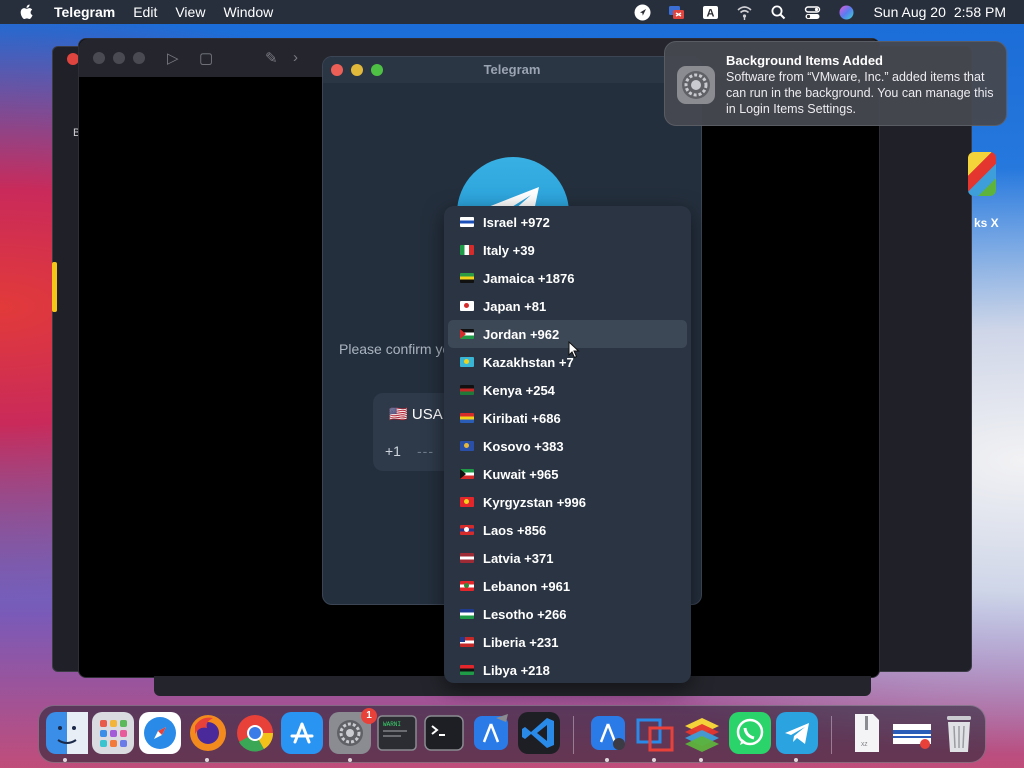 The image size is (1024, 768). What do you see at coordinates (912, 733) in the screenshot?
I see `preview-file-icon` at bounding box center [912, 733].